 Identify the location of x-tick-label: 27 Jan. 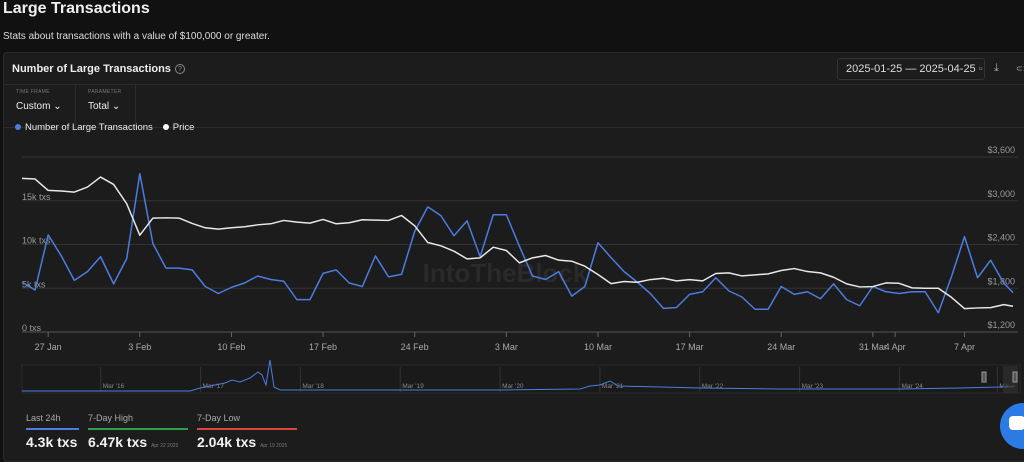
(48, 347).